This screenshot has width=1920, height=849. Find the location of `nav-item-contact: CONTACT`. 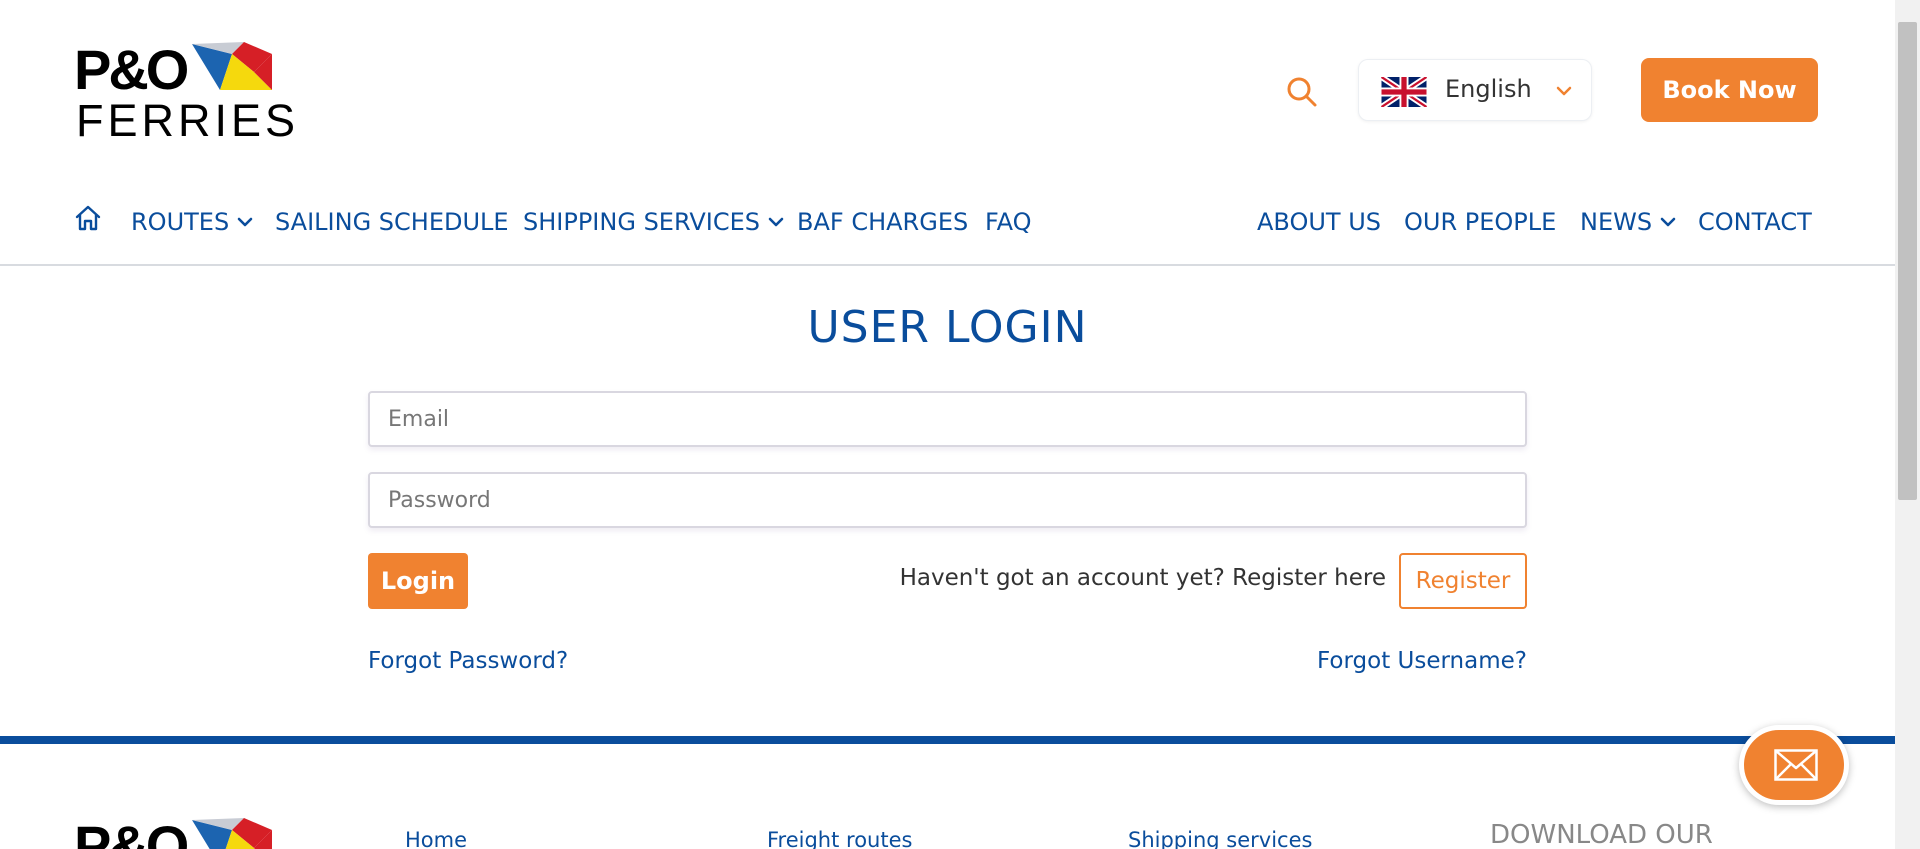

nav-item-contact: CONTACT is located at coordinates (1755, 222).